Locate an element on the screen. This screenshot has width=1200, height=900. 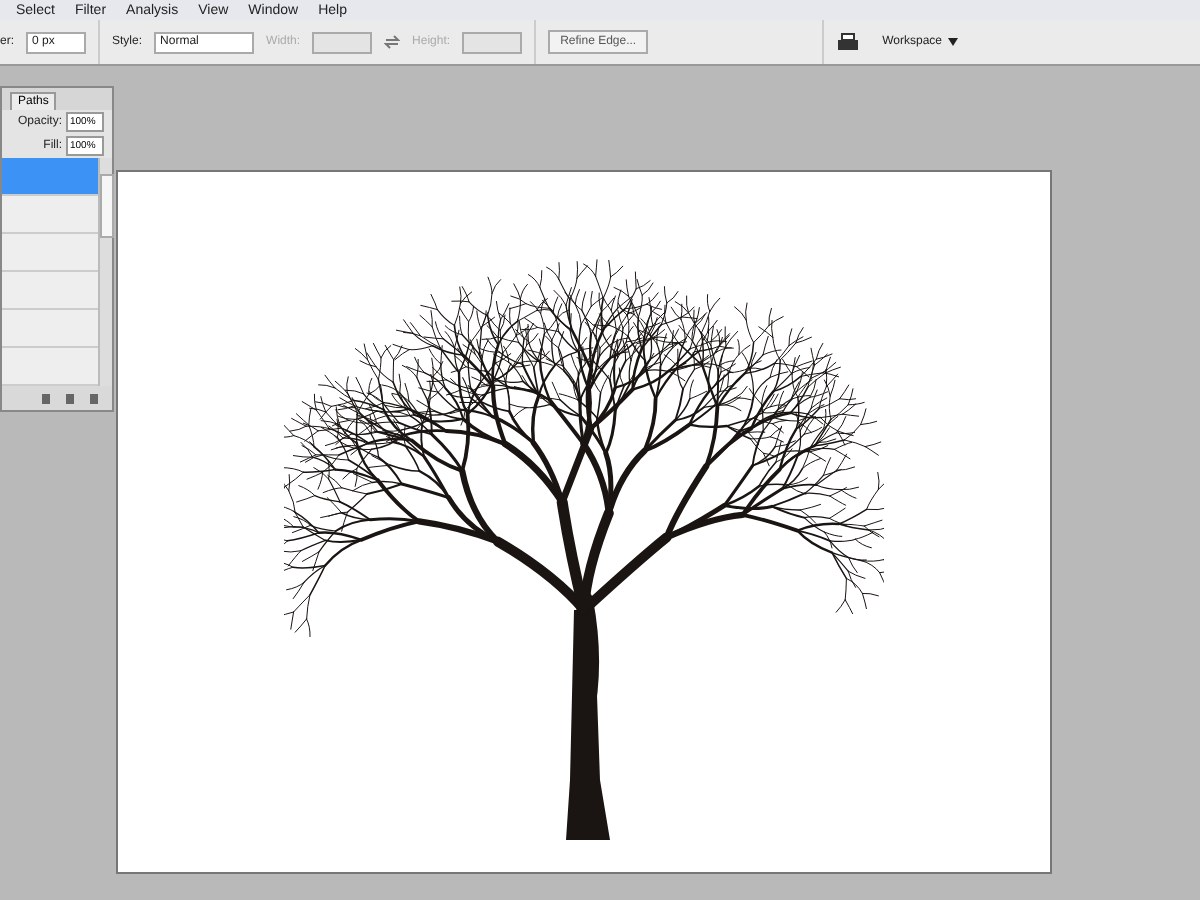
caret-icon is located at coordinates (953, 42).